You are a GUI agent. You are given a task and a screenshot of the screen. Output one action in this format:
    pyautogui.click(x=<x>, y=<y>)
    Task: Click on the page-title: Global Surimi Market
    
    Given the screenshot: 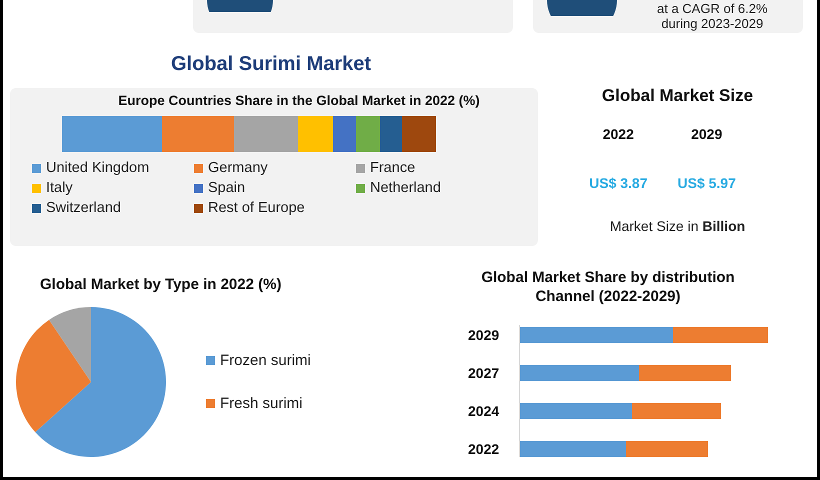 What is the action you would take?
    pyautogui.click(x=271, y=61)
    